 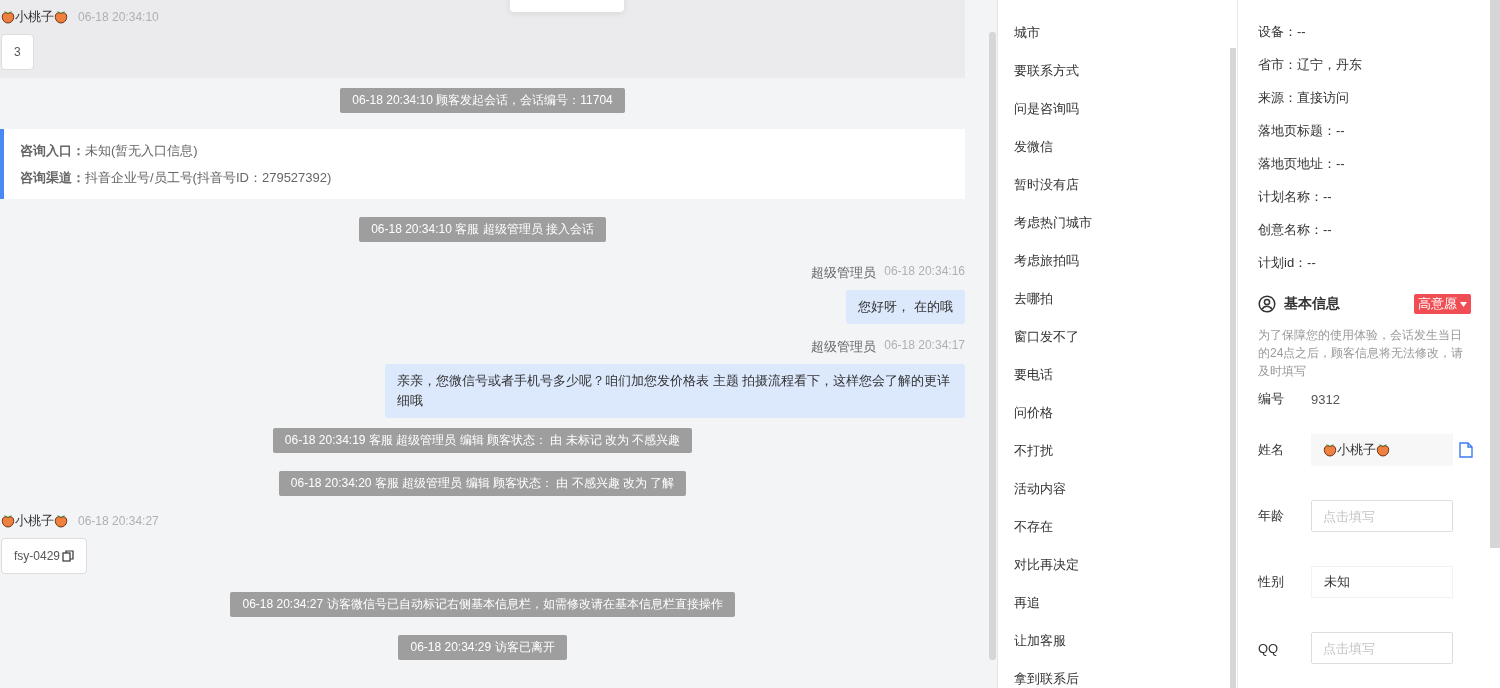 I want to click on source-line: 咨询入口：未知(暂无入口信息), so click(x=109, y=151).